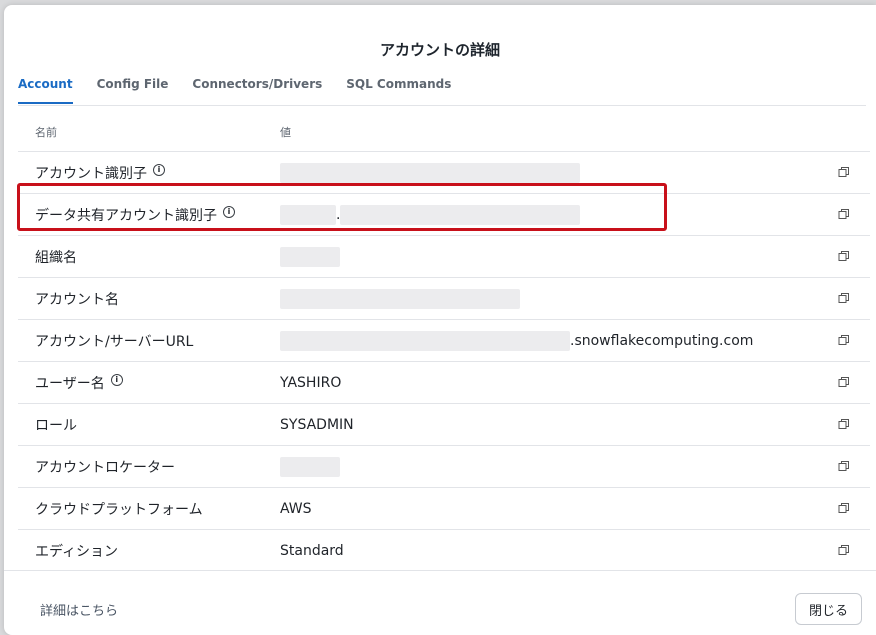 The height and width of the screenshot is (635, 876). I want to click on tab-sql-commands: SQL Commands, so click(398, 88).